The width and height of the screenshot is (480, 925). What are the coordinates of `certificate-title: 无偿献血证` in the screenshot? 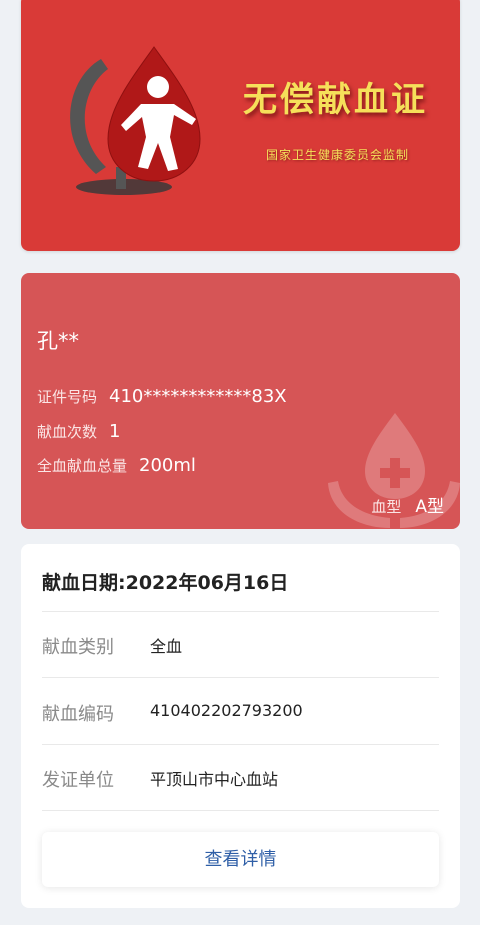 It's located at (335, 100).